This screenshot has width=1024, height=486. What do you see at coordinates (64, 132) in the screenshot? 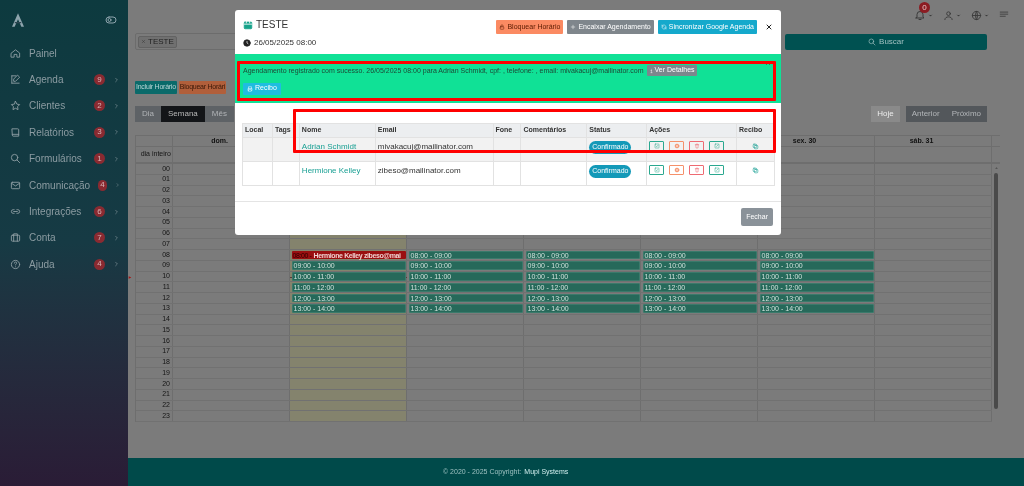
I see `sidebar-item: Relatórios 3` at bounding box center [64, 132].